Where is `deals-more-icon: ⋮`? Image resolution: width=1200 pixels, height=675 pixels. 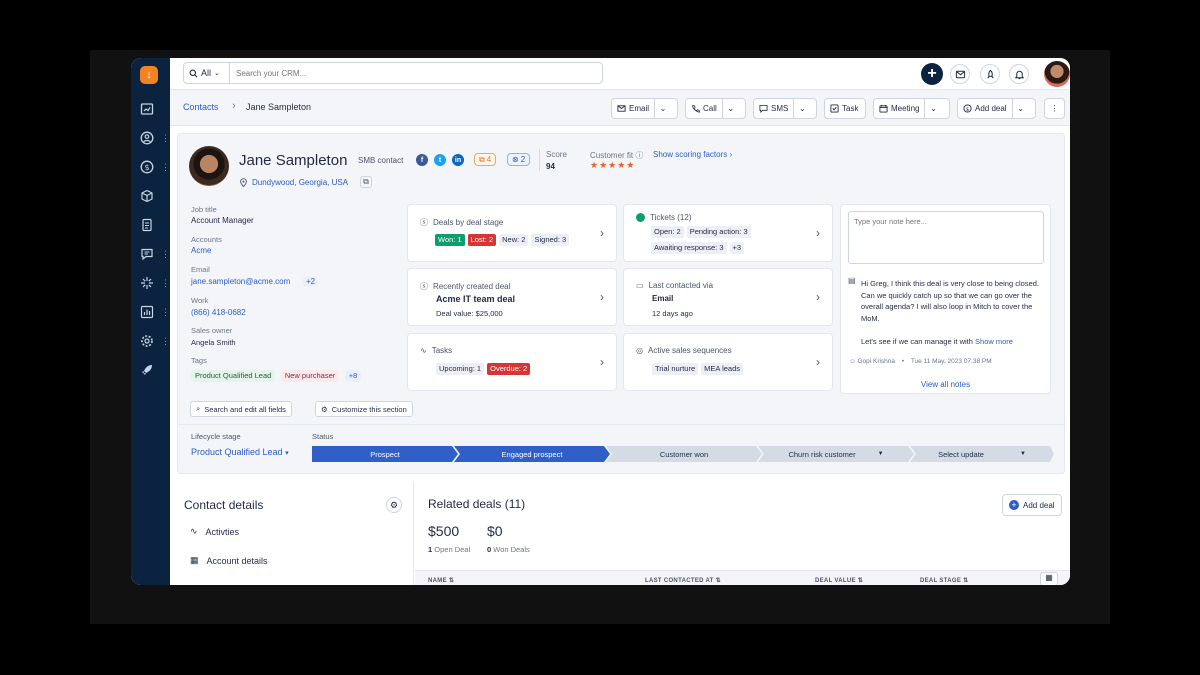
deals-more-icon: ⋮ is located at coordinates (165, 167).